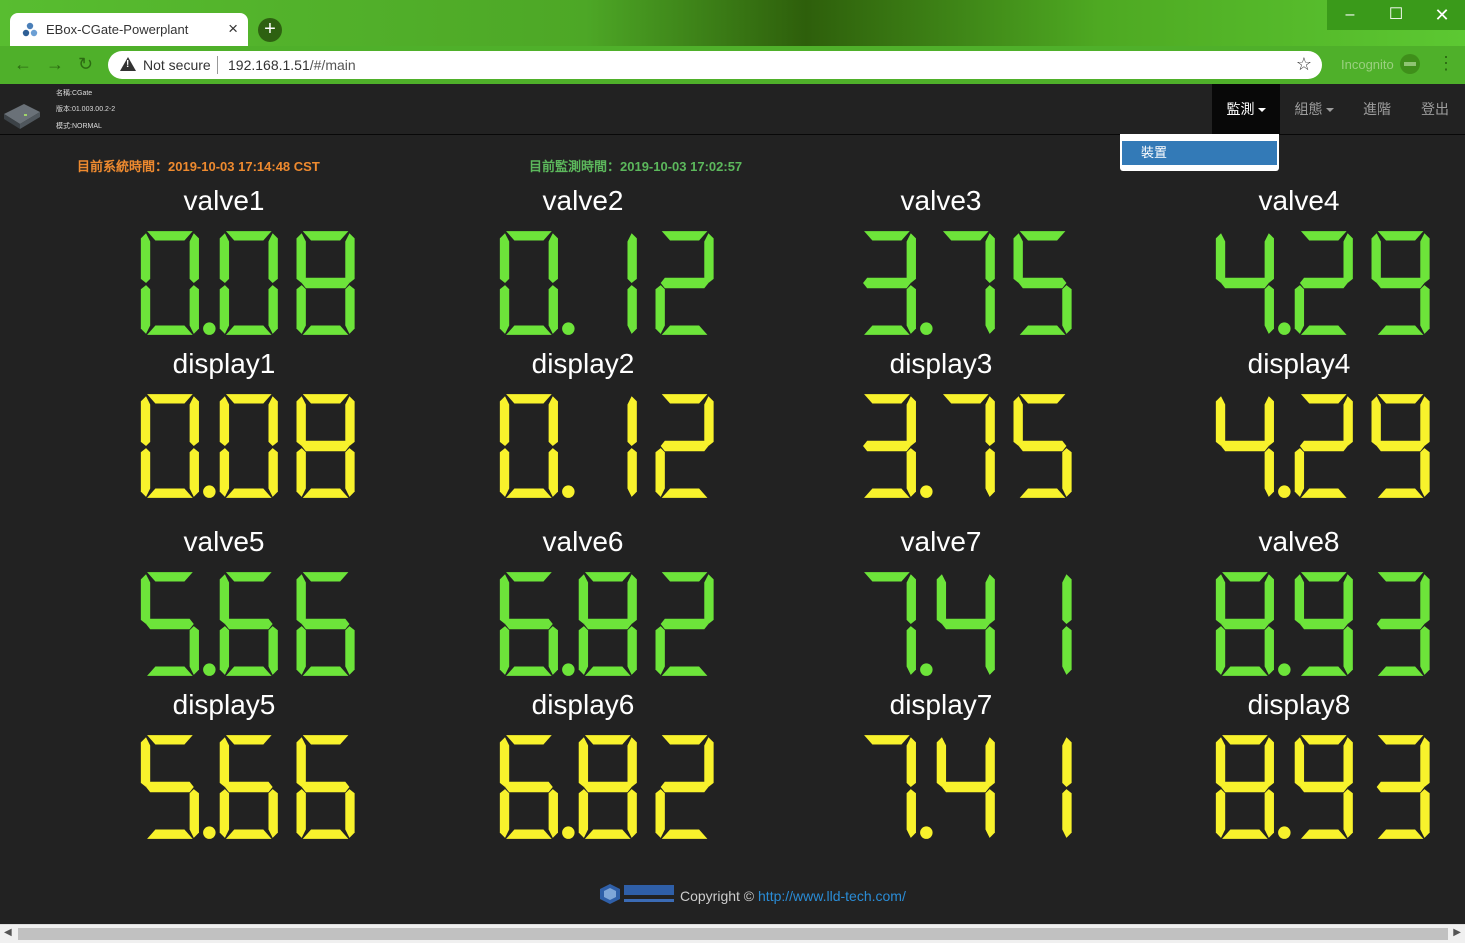  What do you see at coordinates (1435, 109) in the screenshot?
I see `nav-logout: 登出` at bounding box center [1435, 109].